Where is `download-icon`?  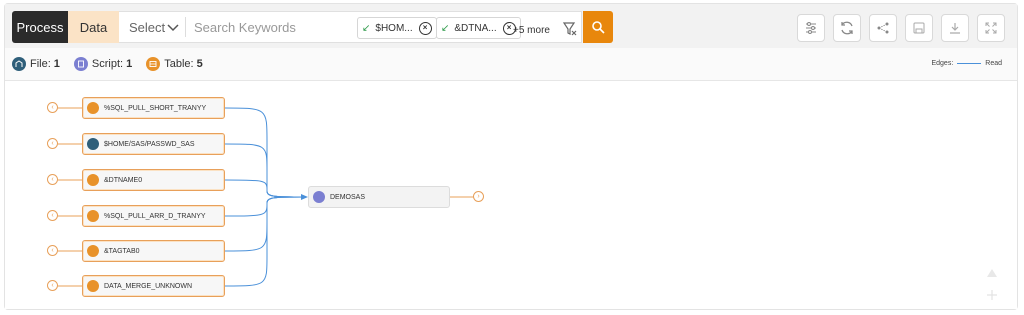
download-icon is located at coordinates (955, 28).